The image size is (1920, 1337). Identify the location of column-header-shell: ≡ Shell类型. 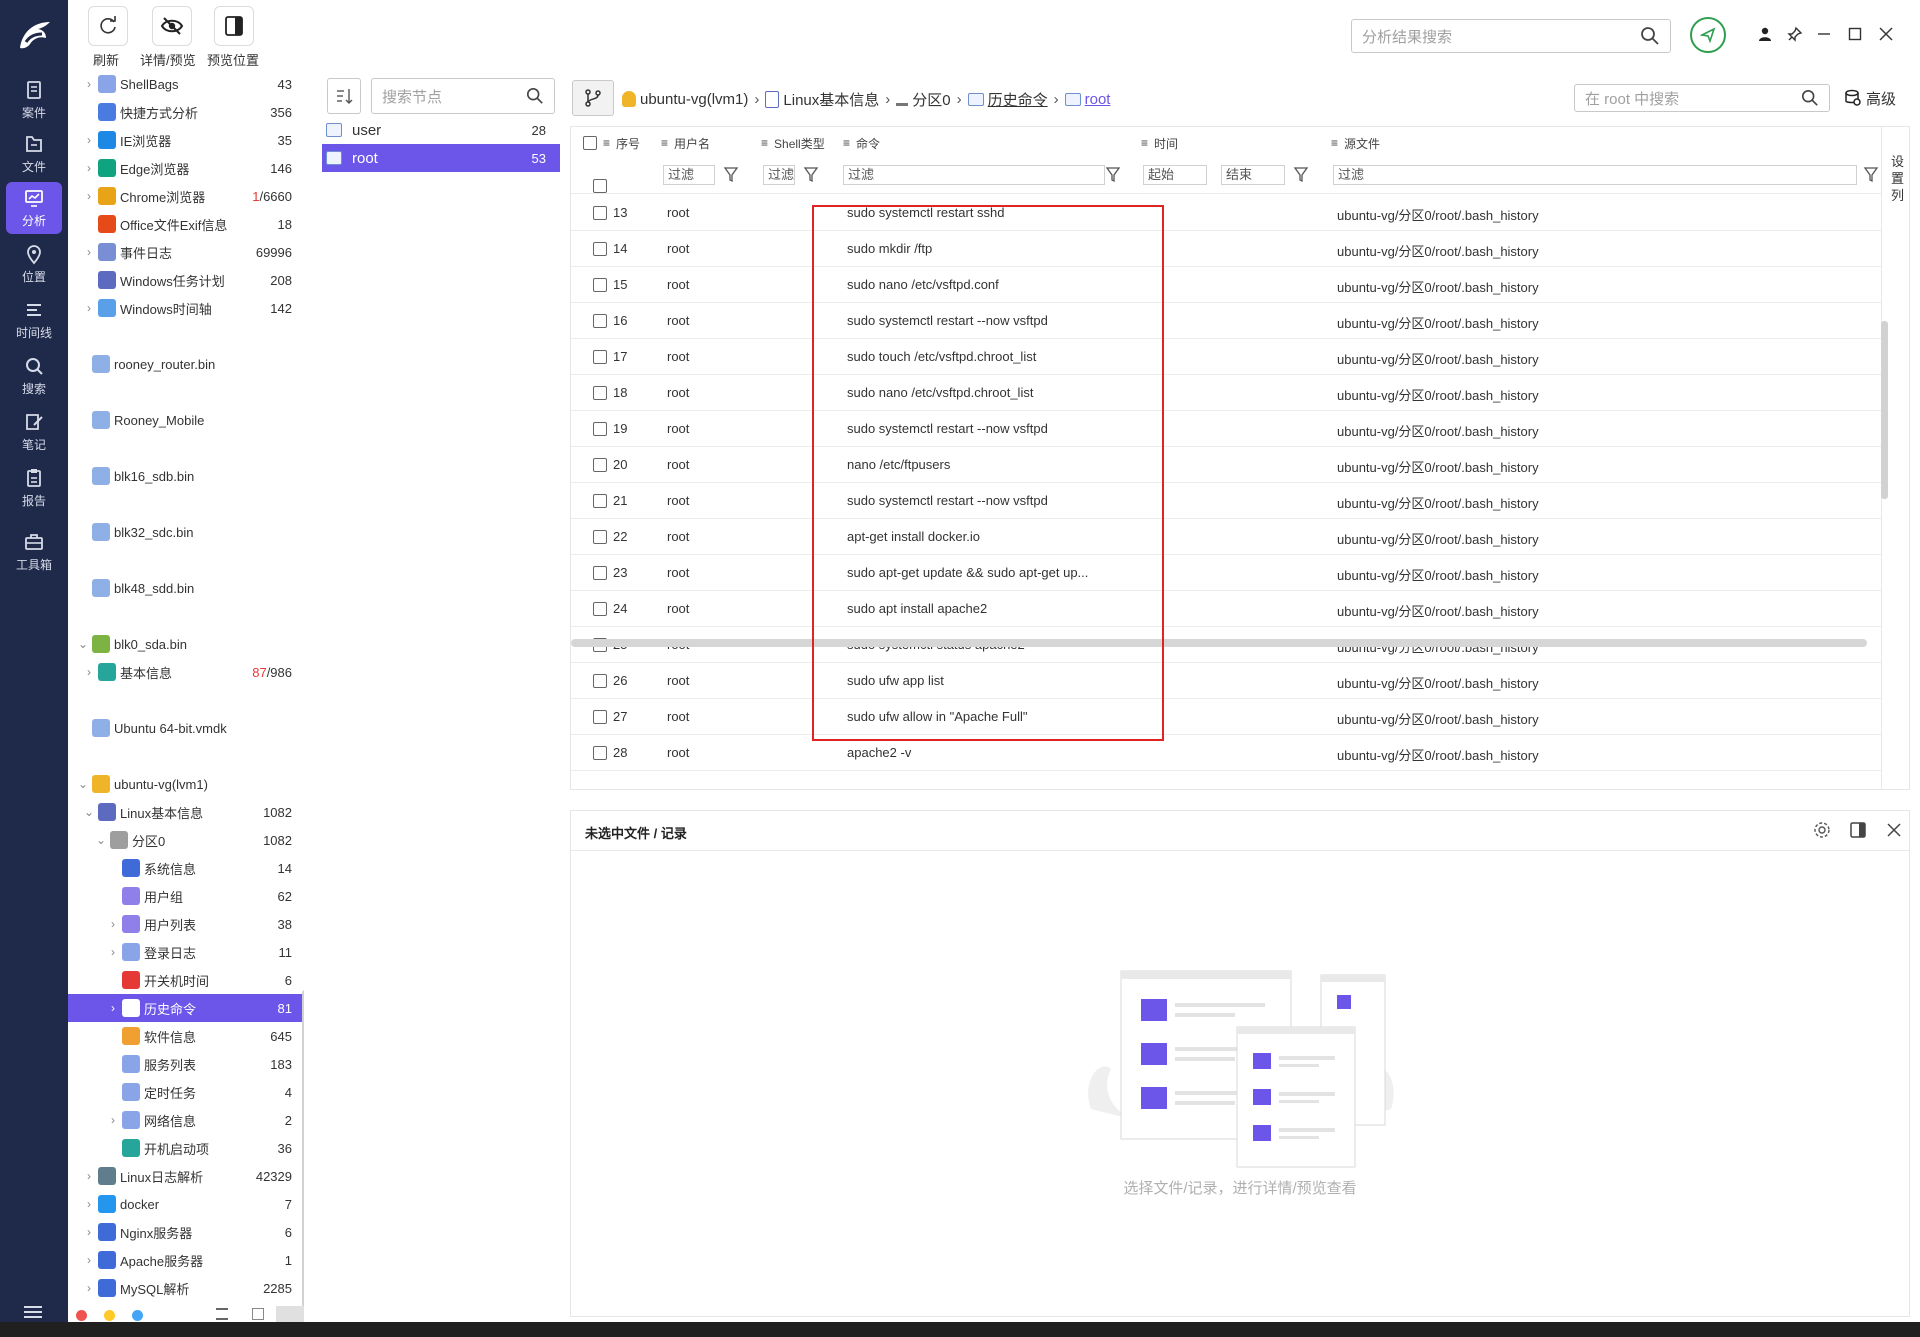
(793, 143).